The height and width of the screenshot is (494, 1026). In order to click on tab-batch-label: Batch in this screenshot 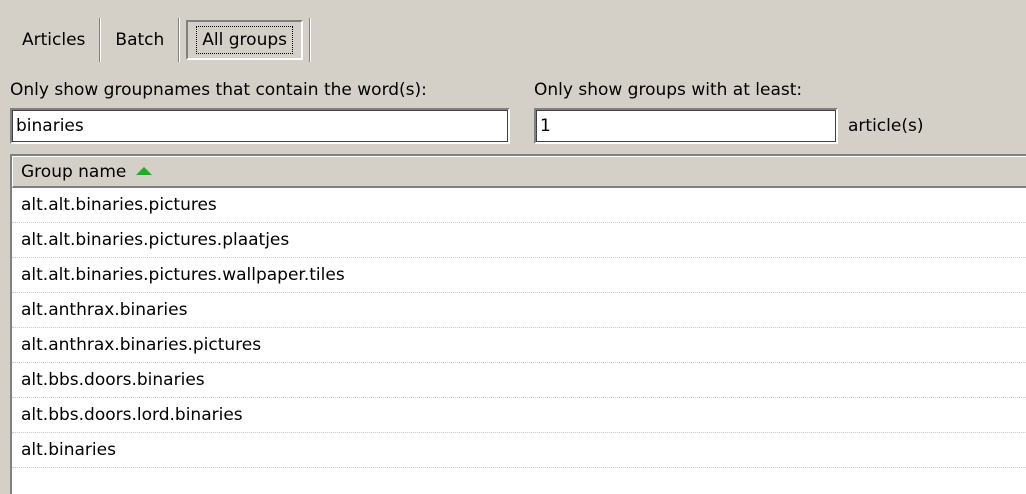, I will do `click(140, 40)`.